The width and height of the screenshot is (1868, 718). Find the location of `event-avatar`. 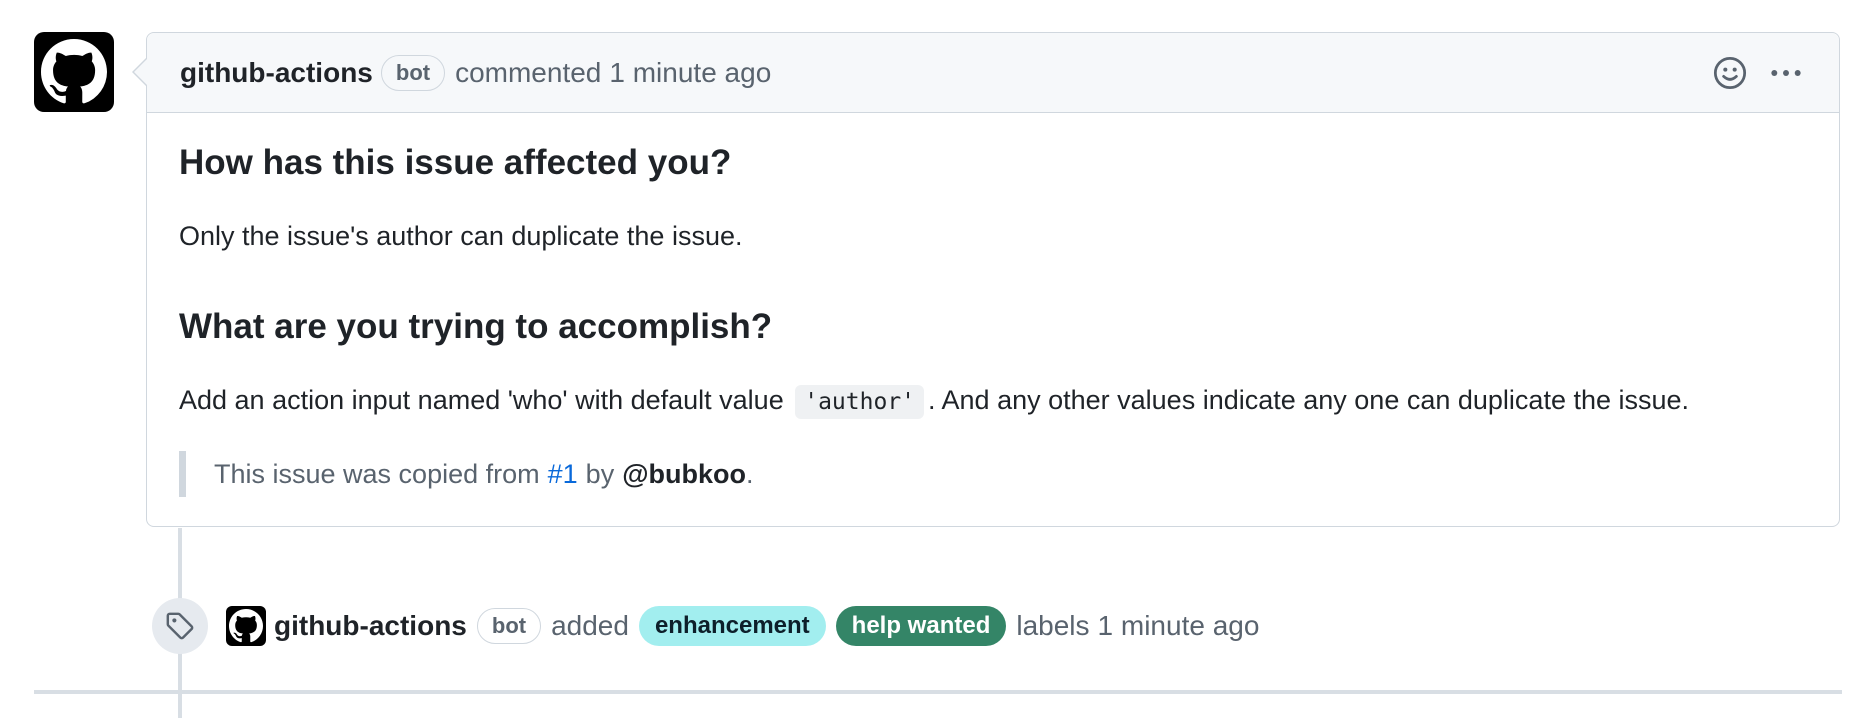

event-avatar is located at coordinates (246, 626).